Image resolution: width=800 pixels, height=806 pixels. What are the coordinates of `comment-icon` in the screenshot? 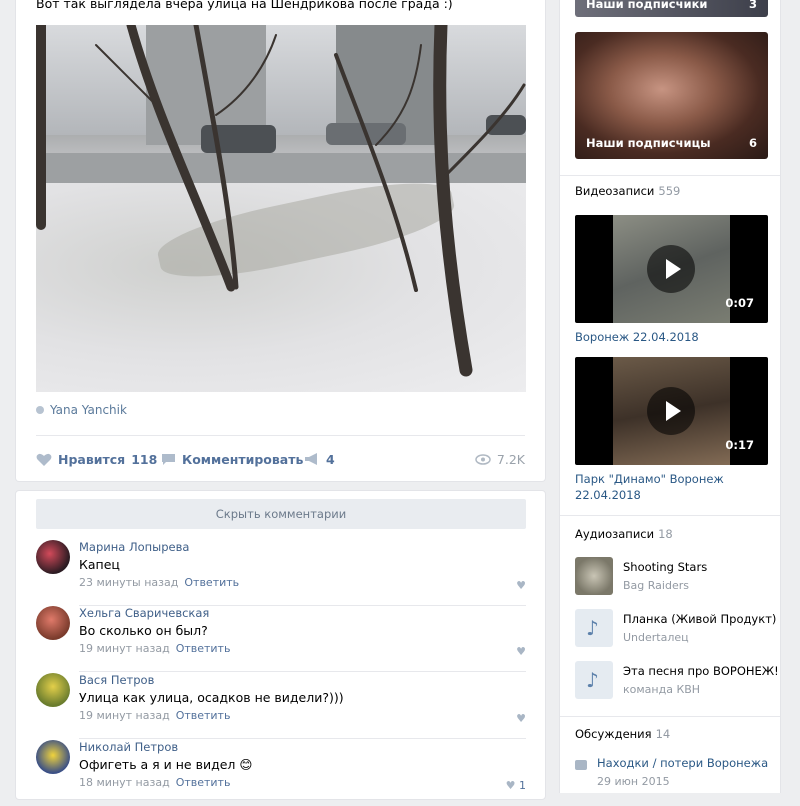 It's located at (168, 459).